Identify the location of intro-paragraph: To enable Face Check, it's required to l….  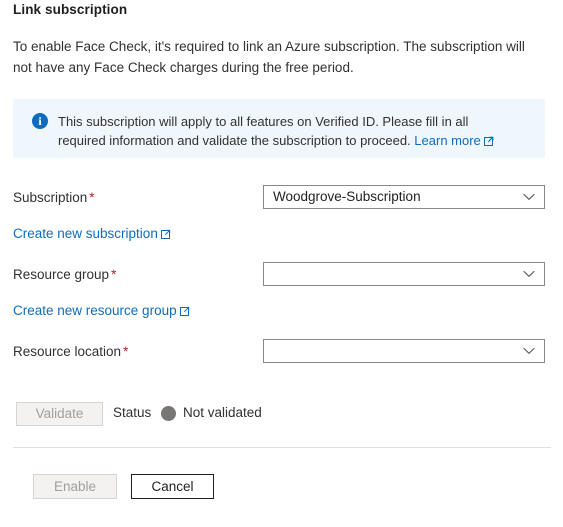
(269, 57).